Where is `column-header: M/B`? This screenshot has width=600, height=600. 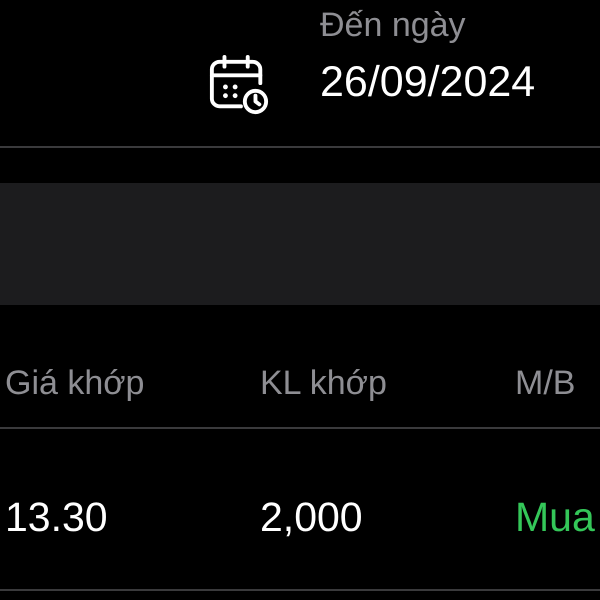 column-header: M/B is located at coordinates (545, 383).